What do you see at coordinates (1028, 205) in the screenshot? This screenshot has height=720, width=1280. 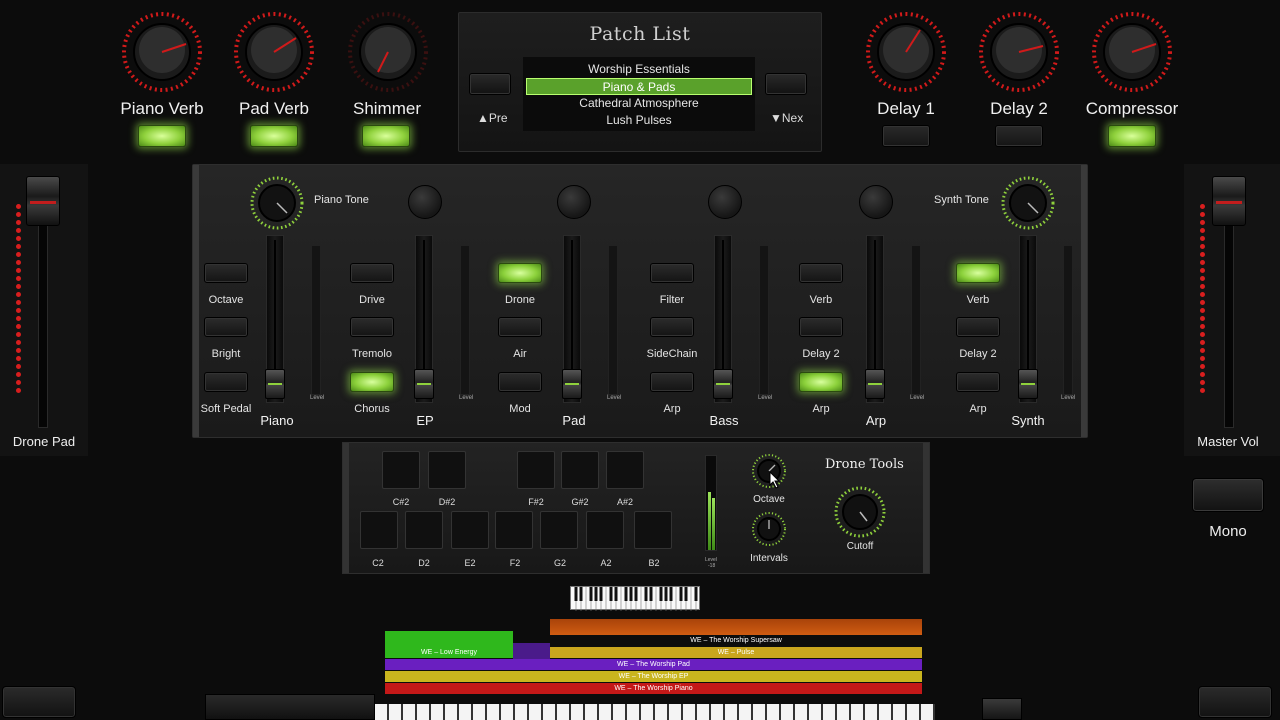 I see `synth-tone-knob` at bounding box center [1028, 205].